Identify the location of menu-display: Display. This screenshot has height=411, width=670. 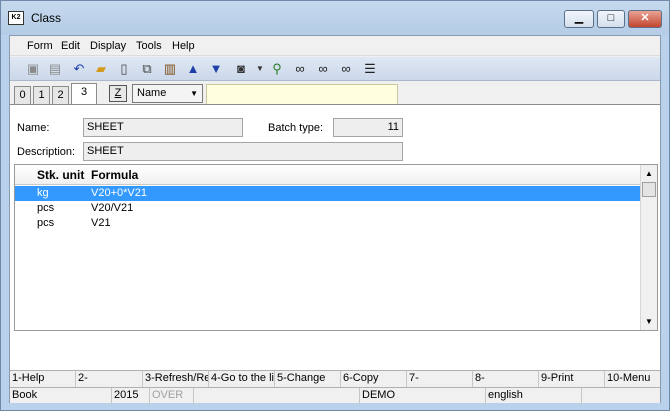
(108, 46).